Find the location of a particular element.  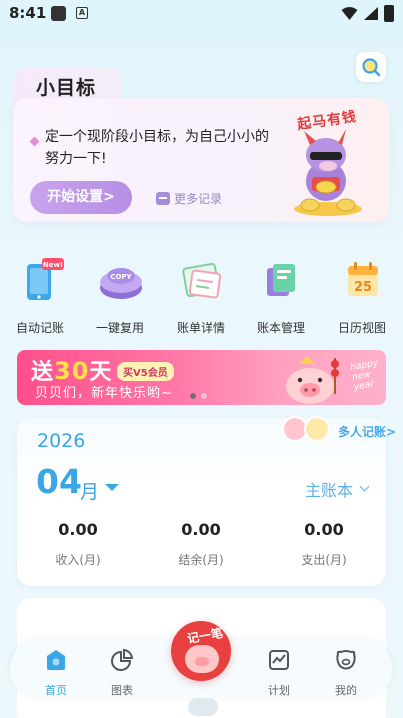

expense-value: 0.00 is located at coordinates (324, 529).